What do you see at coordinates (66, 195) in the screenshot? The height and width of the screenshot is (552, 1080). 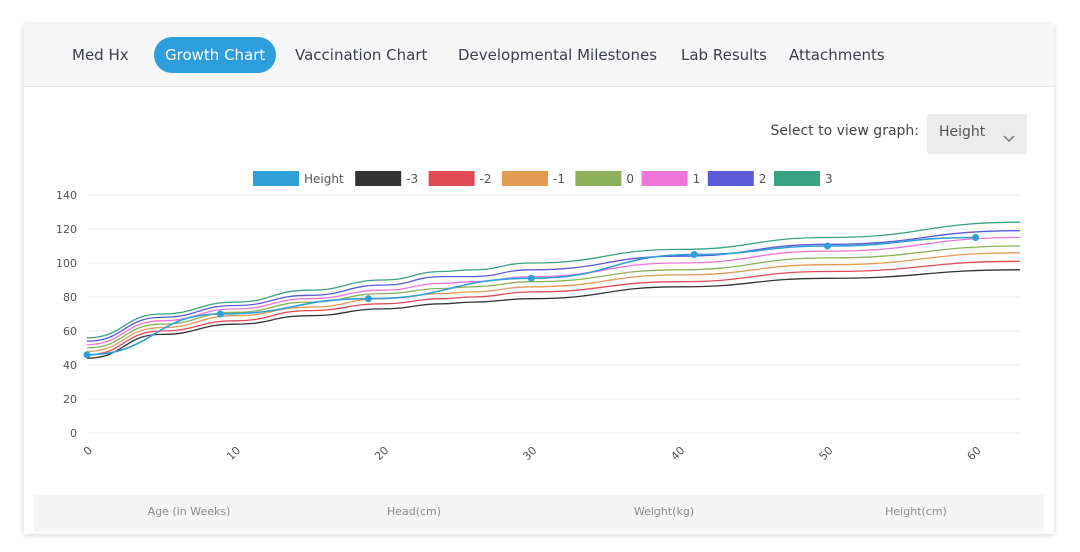 I see `y-tick-label: 140` at bounding box center [66, 195].